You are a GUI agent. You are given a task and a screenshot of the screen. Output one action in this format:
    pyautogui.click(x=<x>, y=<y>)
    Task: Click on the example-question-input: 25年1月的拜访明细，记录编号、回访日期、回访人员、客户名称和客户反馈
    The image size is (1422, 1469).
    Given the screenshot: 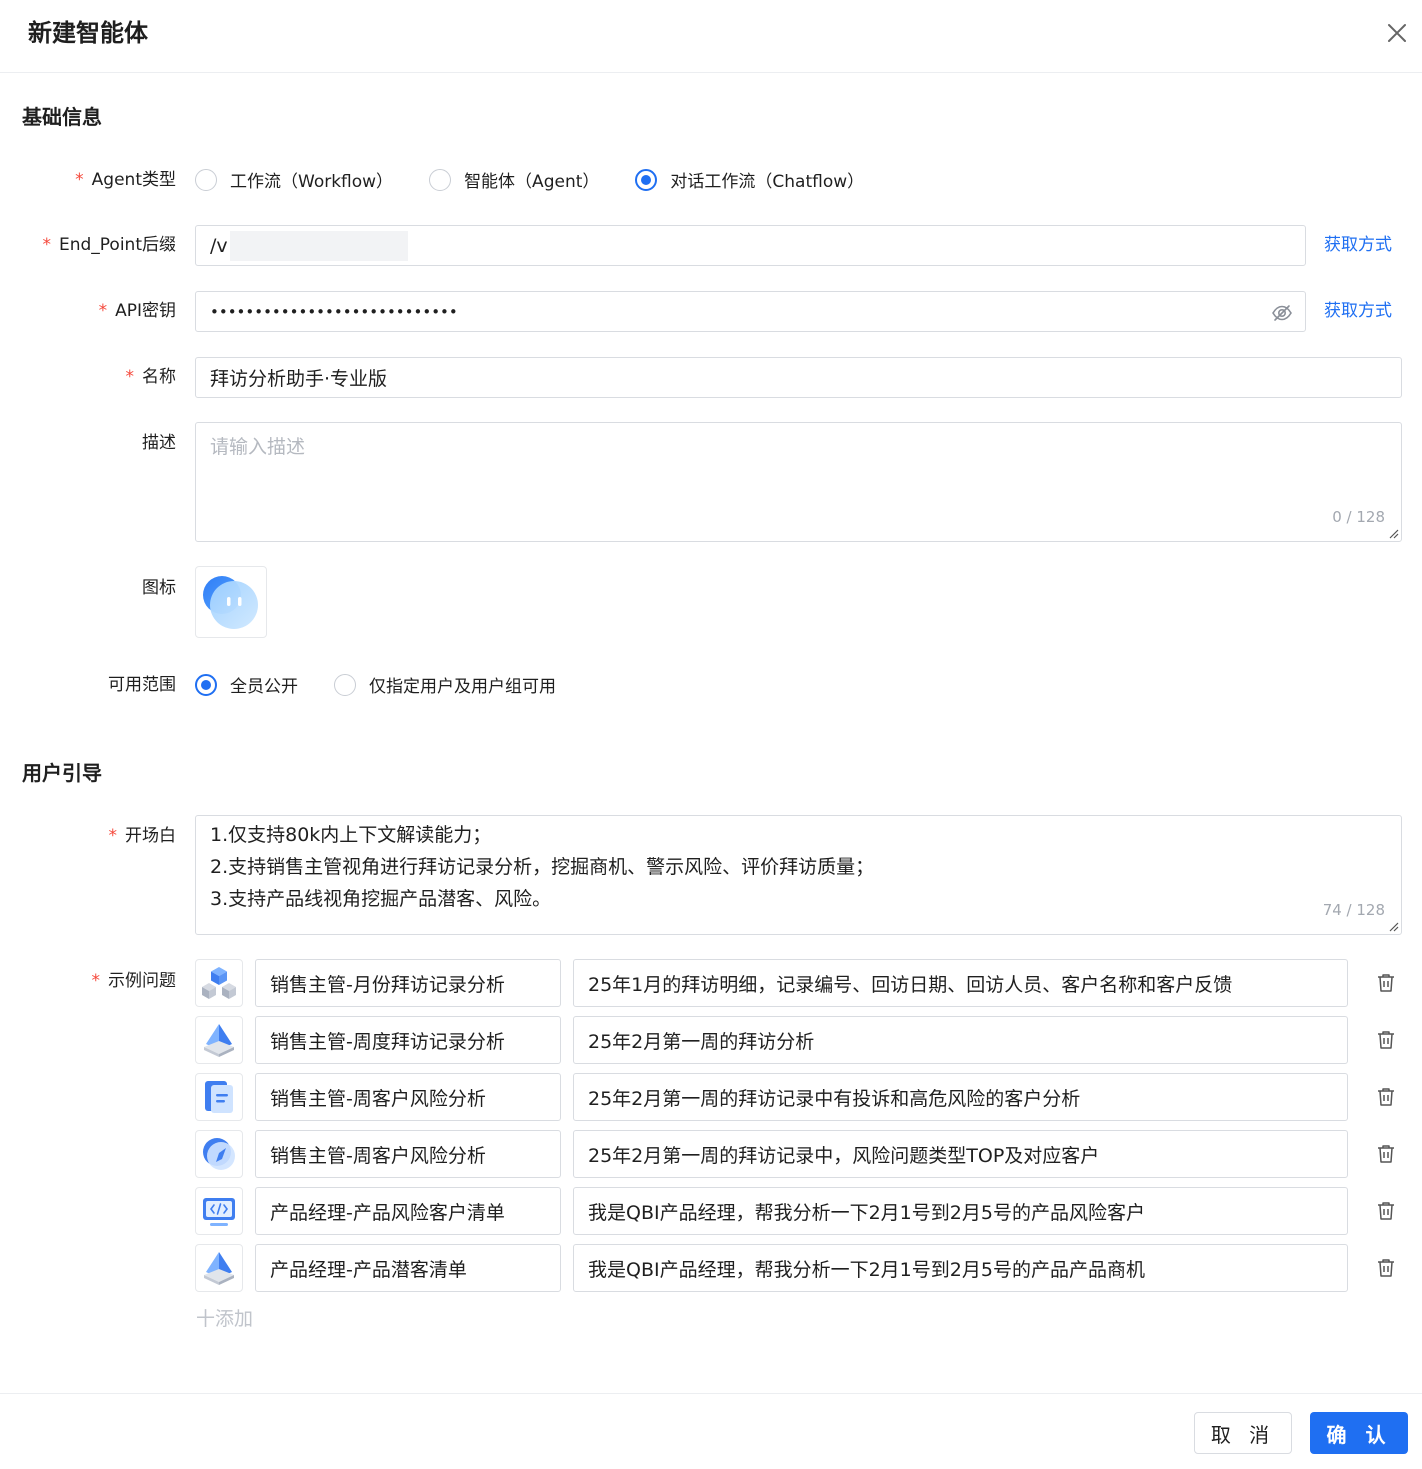 What is the action you would take?
    pyautogui.click(x=960, y=983)
    